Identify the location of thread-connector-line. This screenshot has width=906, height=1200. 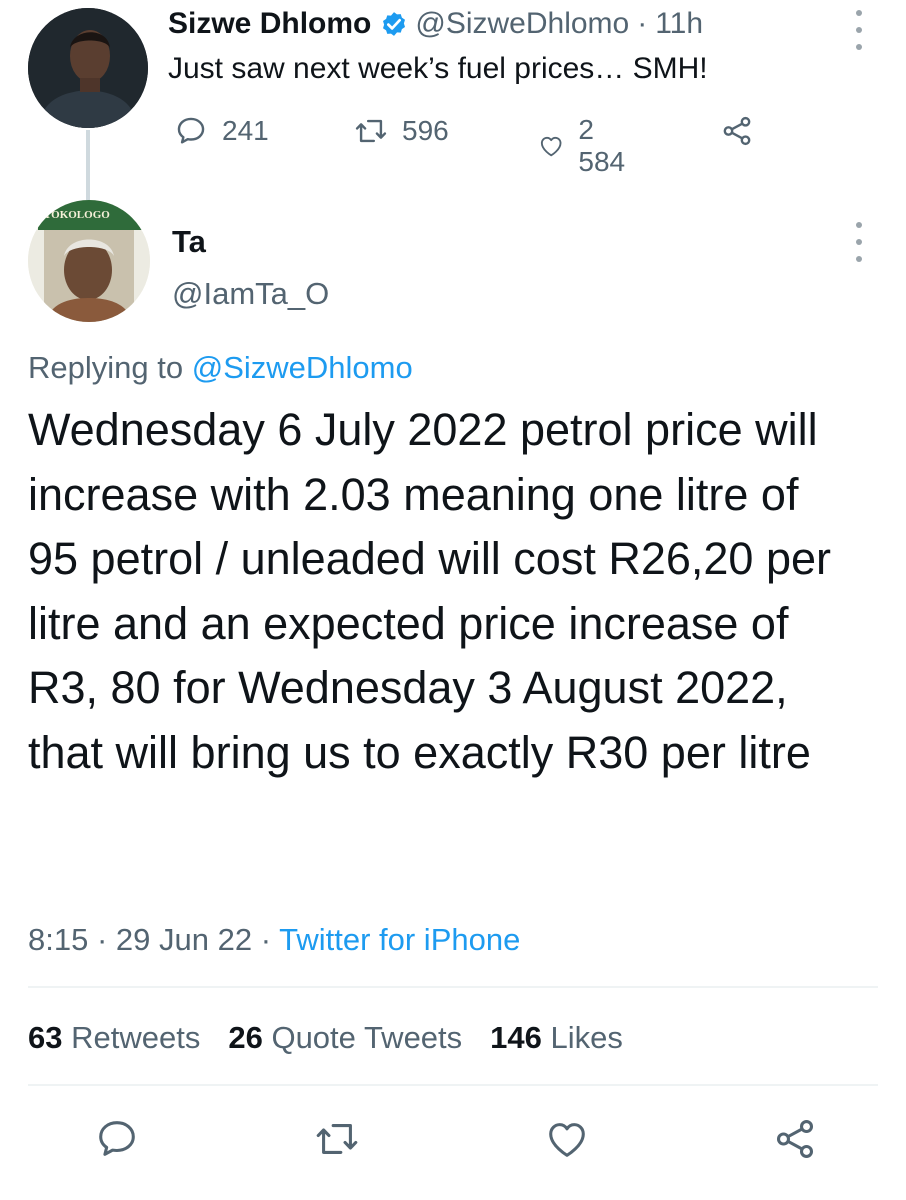
(88, 166).